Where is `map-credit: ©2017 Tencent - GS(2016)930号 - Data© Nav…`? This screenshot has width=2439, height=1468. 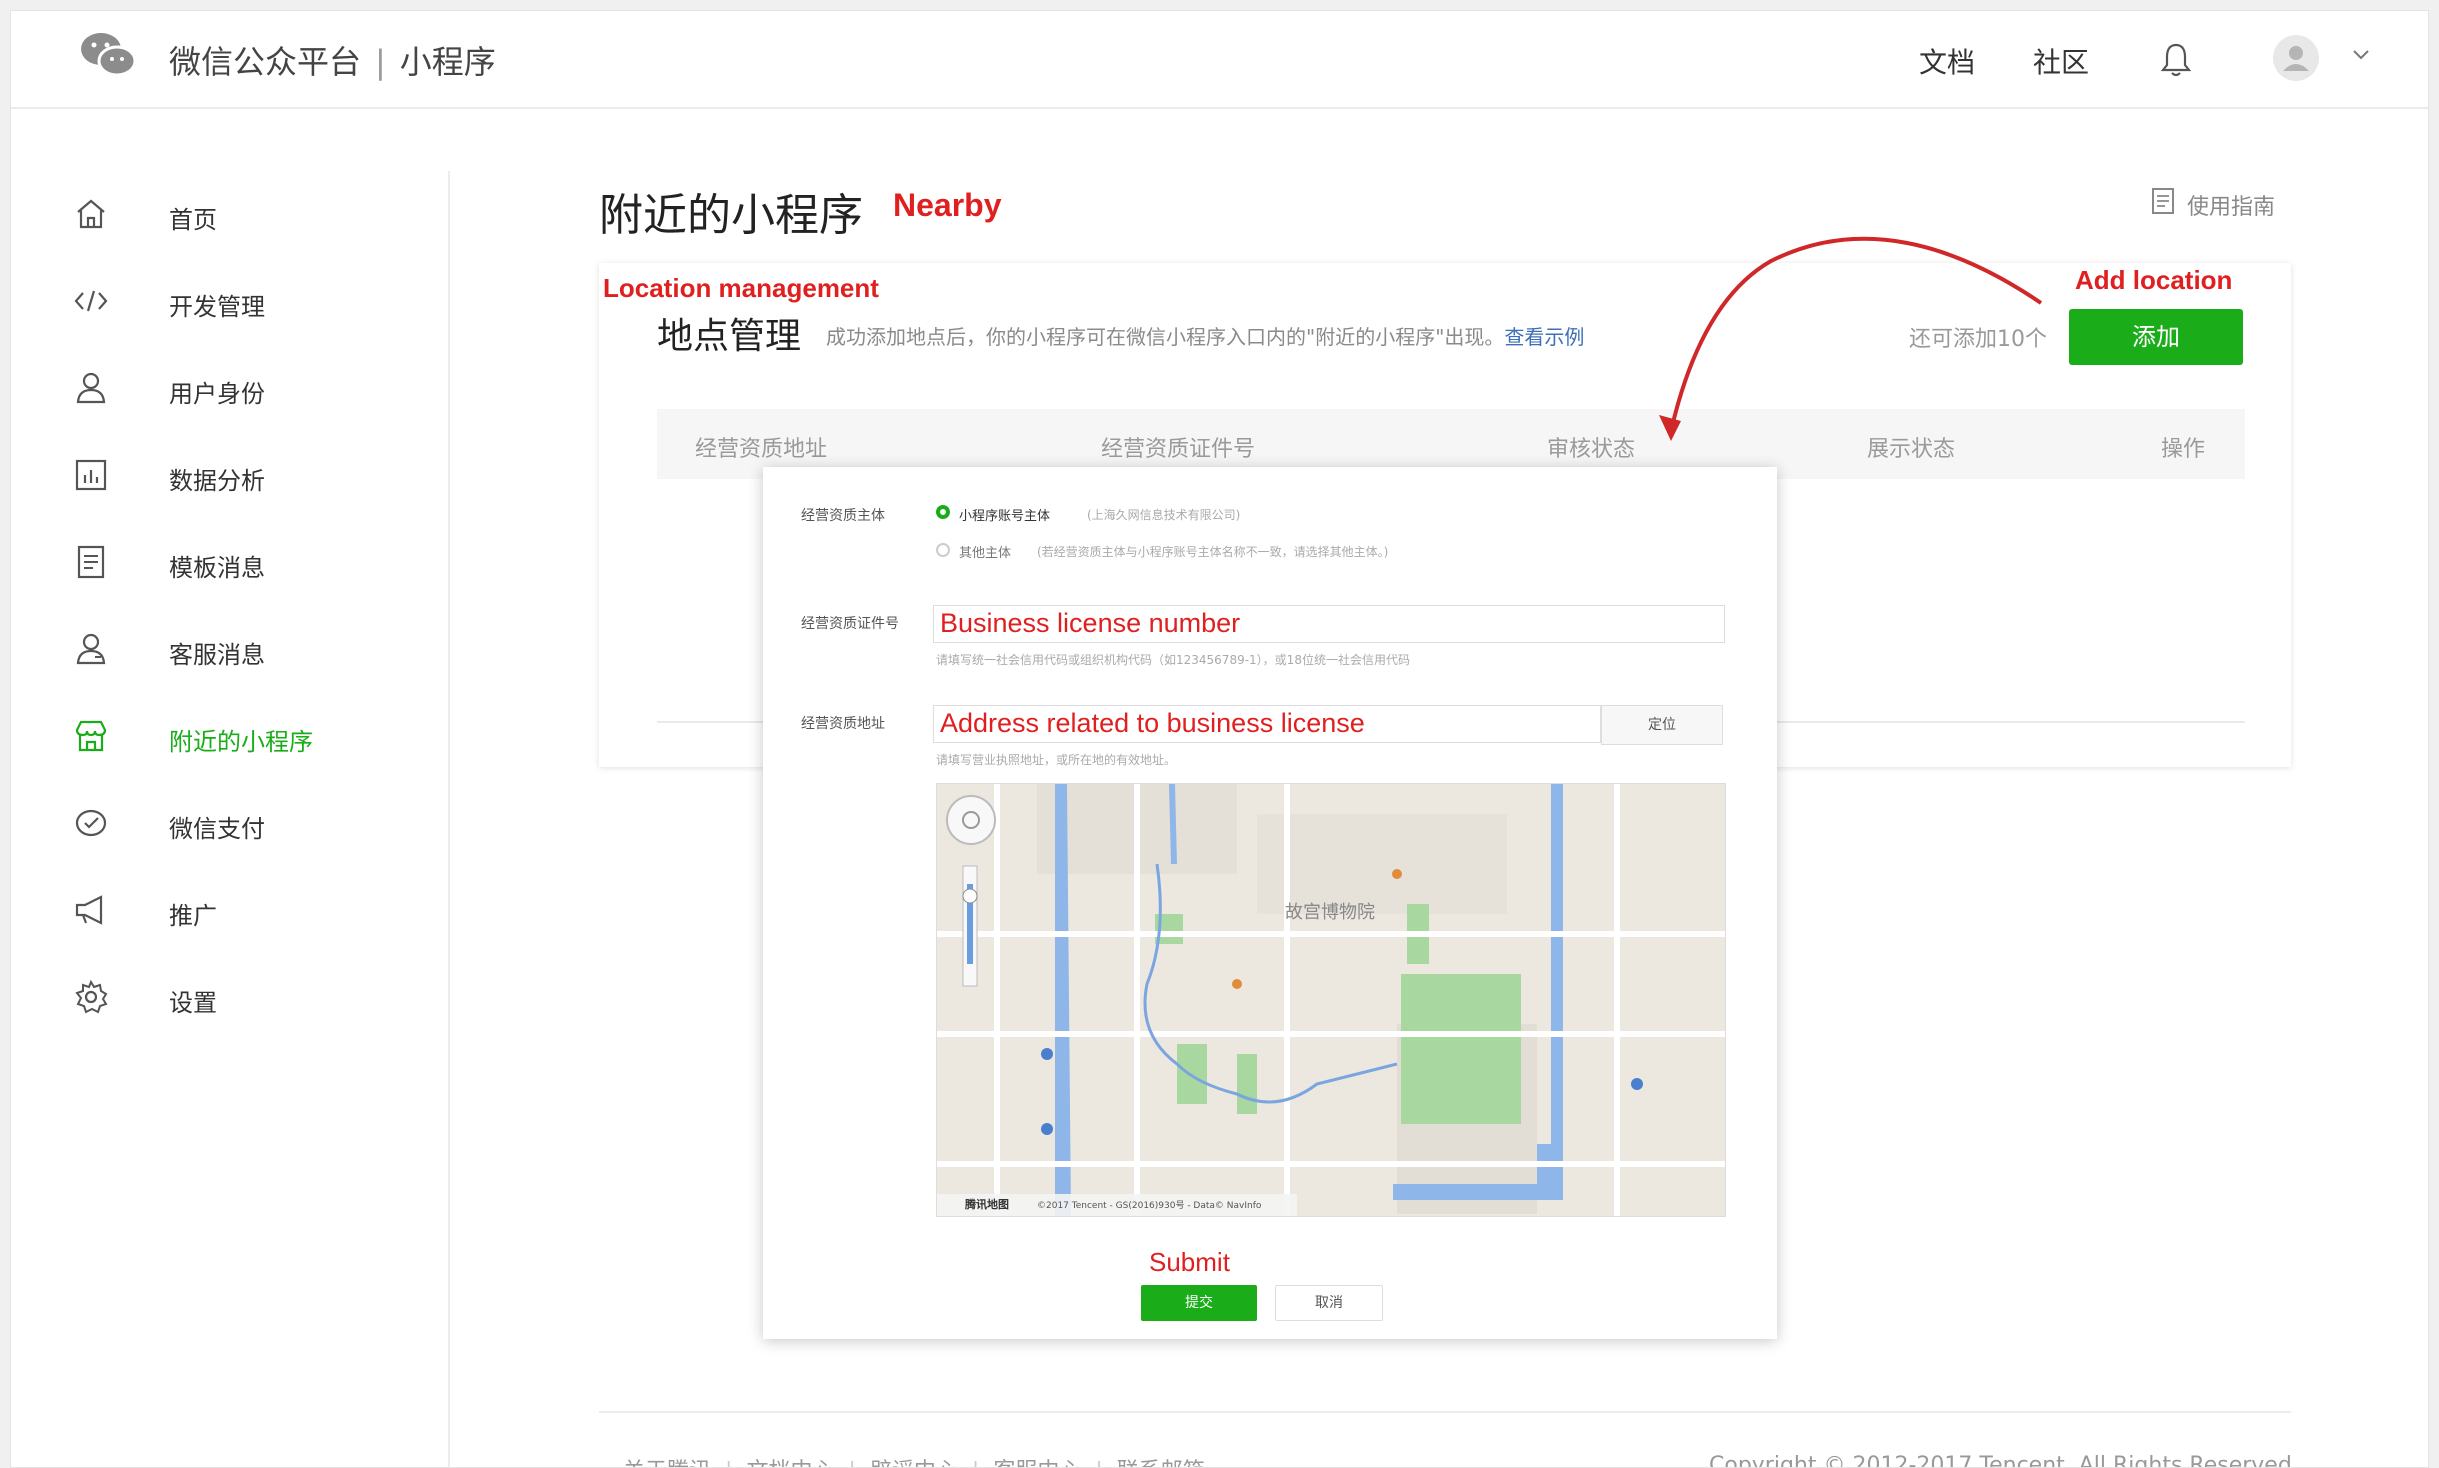
map-credit: ©2017 Tencent - GS(2016)930号 - Data© Nav… is located at coordinates (1149, 1206).